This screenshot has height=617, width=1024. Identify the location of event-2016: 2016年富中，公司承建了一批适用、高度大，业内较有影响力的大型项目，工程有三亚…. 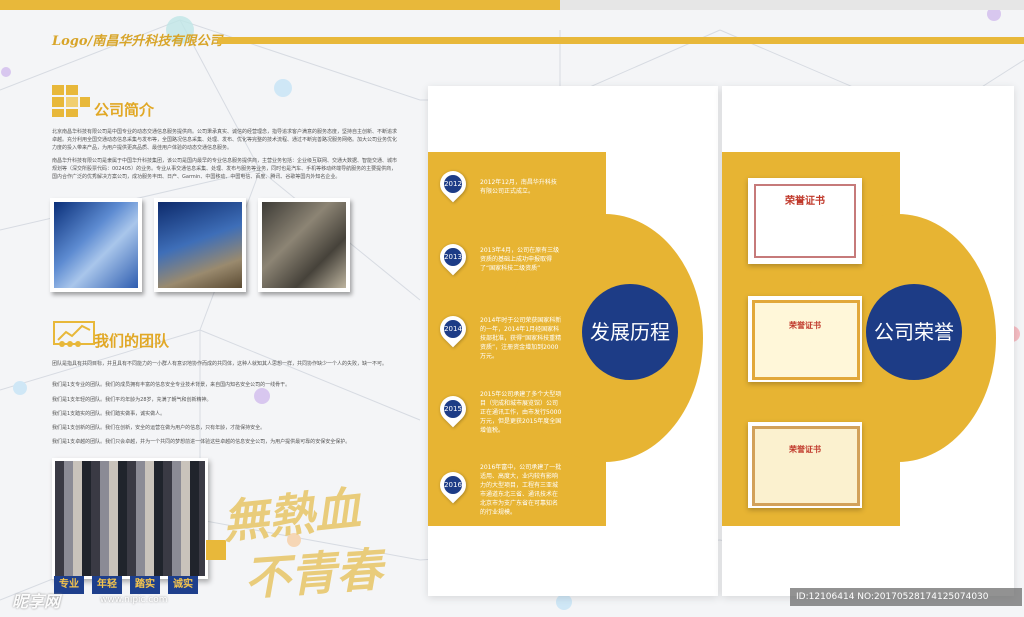
(521, 490).